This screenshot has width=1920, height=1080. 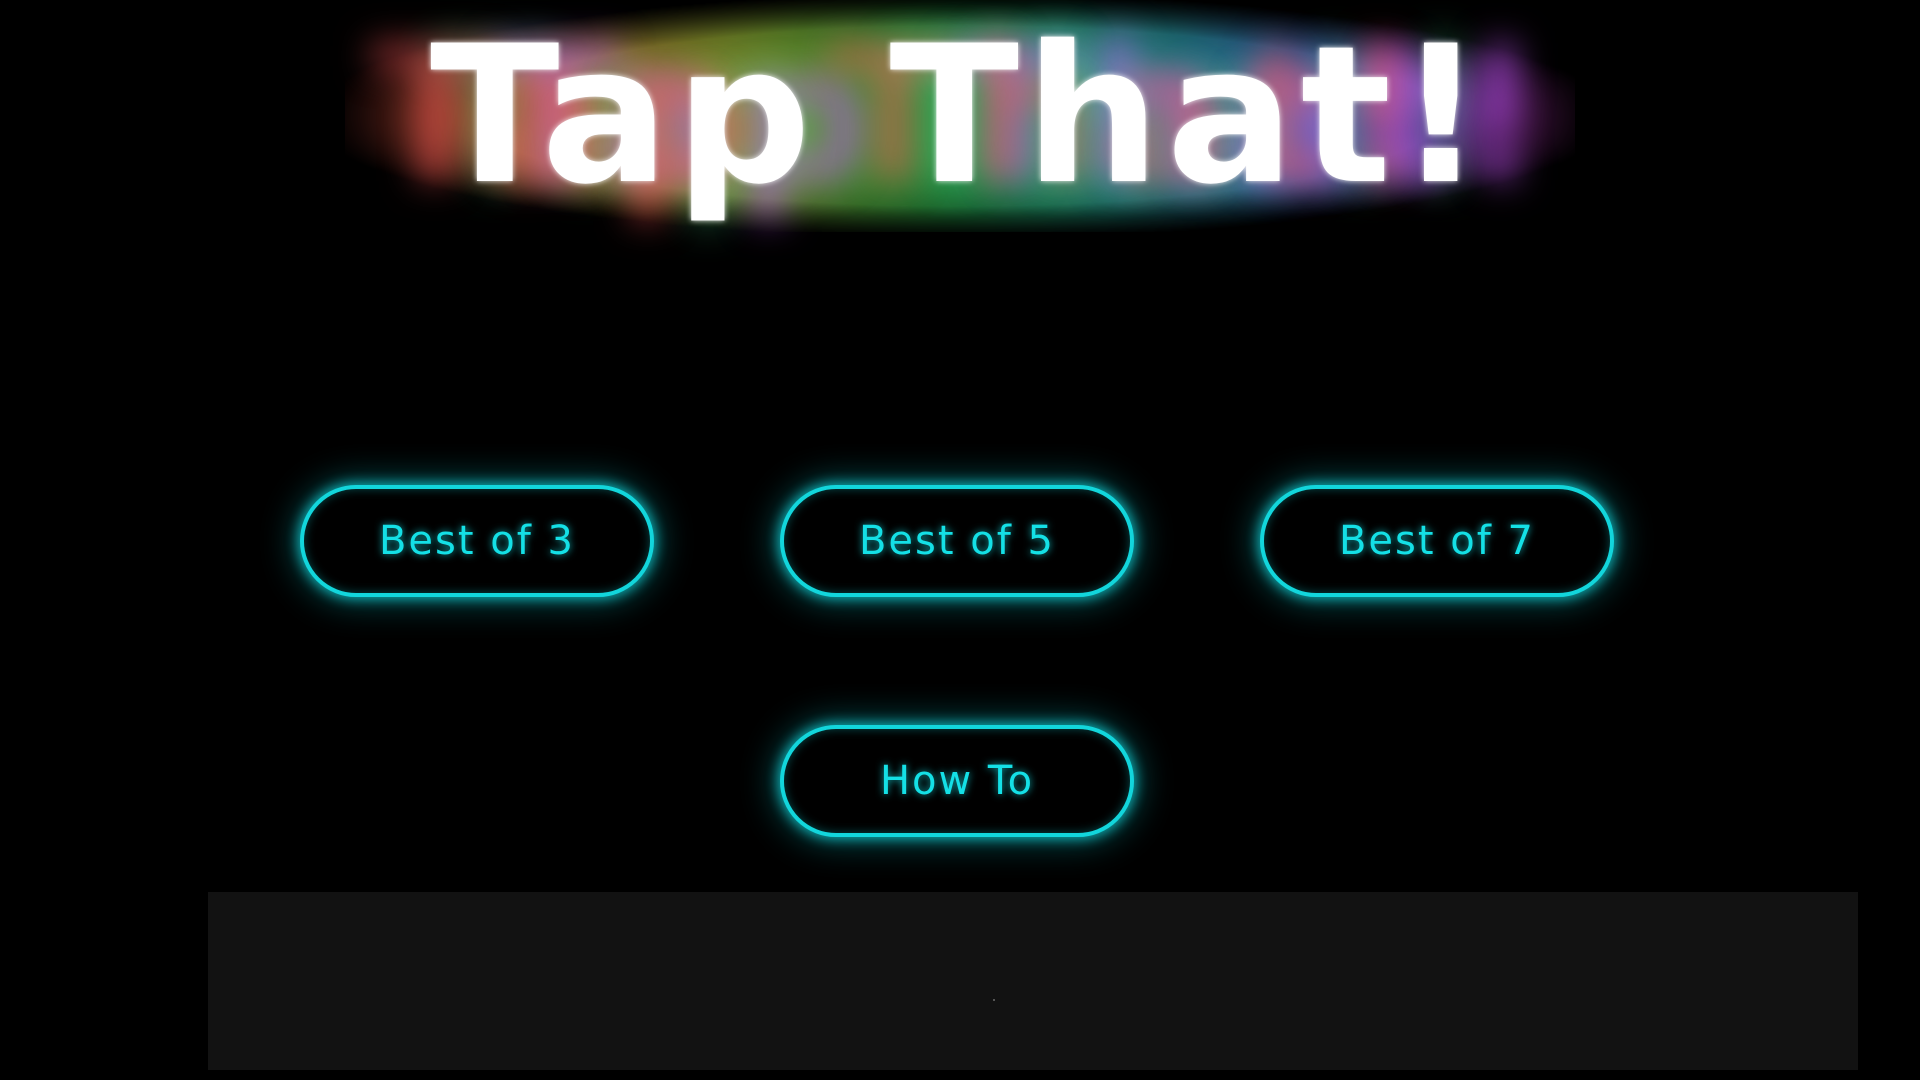 I want to click on best-of-7-label: Best of 7, so click(x=1436, y=541).